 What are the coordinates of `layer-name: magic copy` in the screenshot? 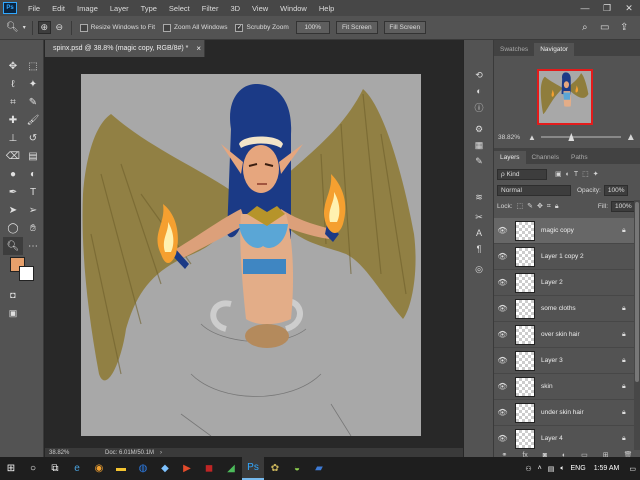 It's located at (581, 230).